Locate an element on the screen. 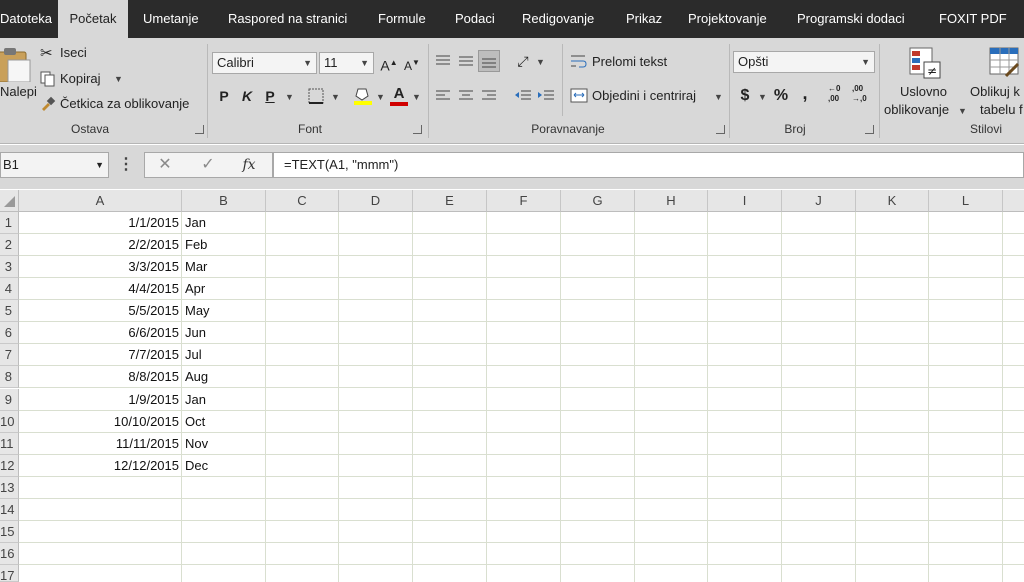 This screenshot has width=1024, height=582. align-center-button is located at coordinates (466, 96).